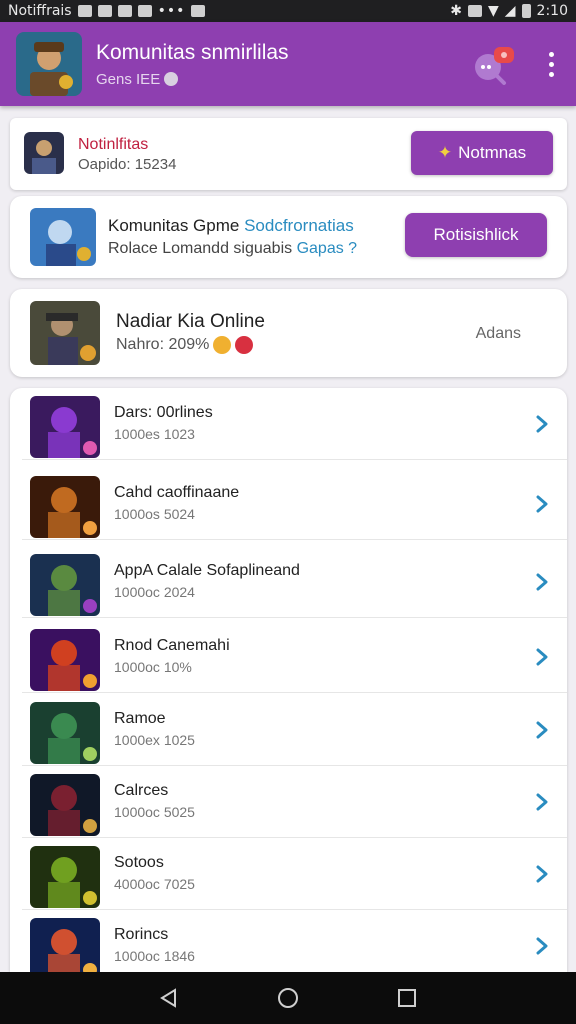 The image size is (576, 1024). Describe the element at coordinates (171, 11) in the screenshot. I see `more-notifications-icon: •••` at that location.